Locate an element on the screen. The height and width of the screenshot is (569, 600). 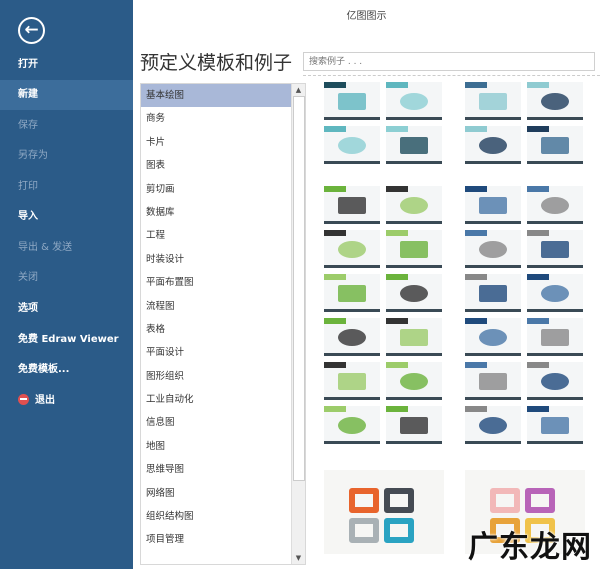
category-item: 图表 is located at coordinates (216, 165).